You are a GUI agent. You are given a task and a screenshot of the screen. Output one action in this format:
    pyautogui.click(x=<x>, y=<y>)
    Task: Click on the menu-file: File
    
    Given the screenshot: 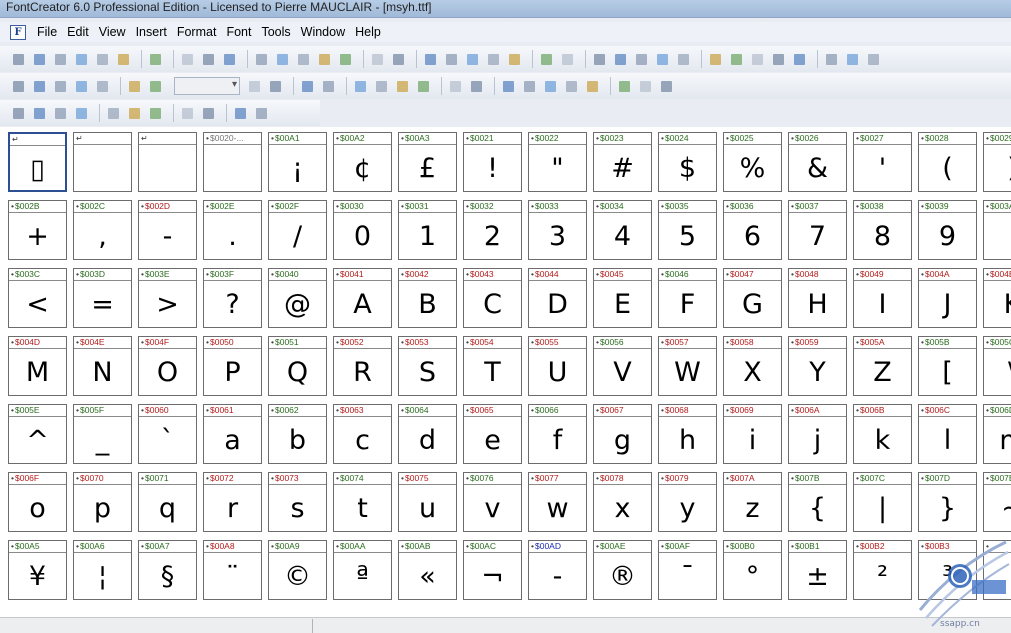 What is the action you would take?
    pyautogui.click(x=47, y=32)
    